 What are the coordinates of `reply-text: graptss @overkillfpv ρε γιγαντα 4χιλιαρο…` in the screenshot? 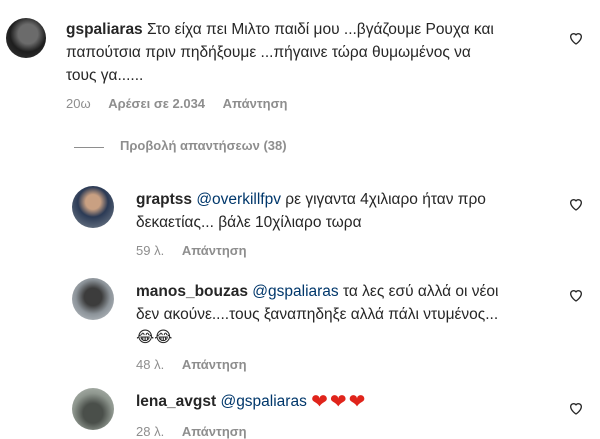 It's located at (346, 211).